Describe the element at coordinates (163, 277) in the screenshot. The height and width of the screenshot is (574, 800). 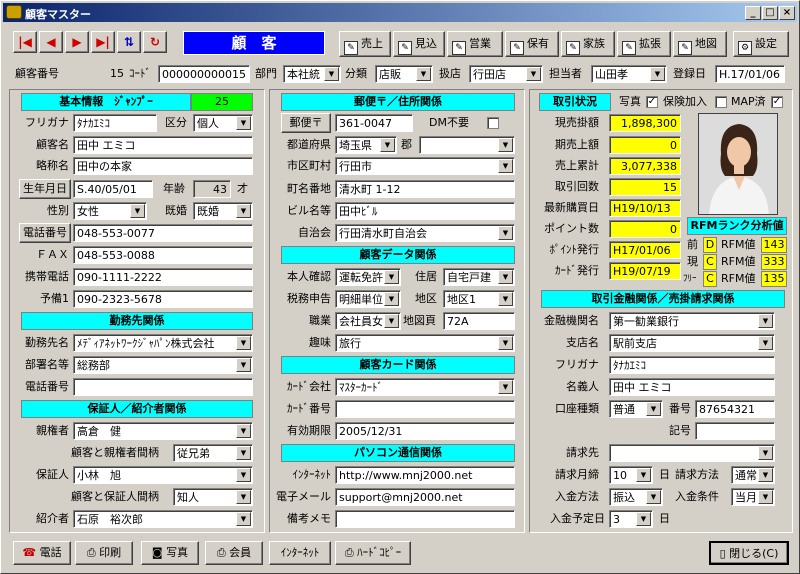
I see `mobile-field: 090-1111-2222` at that location.